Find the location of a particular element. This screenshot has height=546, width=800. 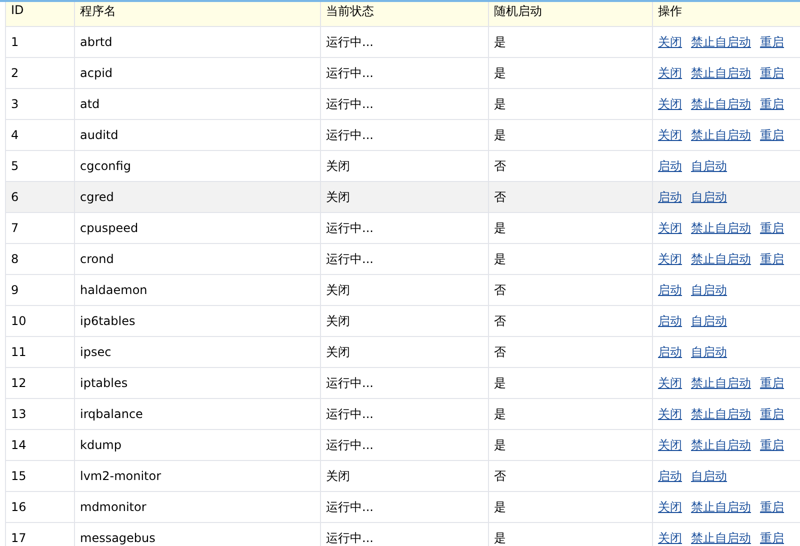

table-cell: 16 is located at coordinates (18, 507).